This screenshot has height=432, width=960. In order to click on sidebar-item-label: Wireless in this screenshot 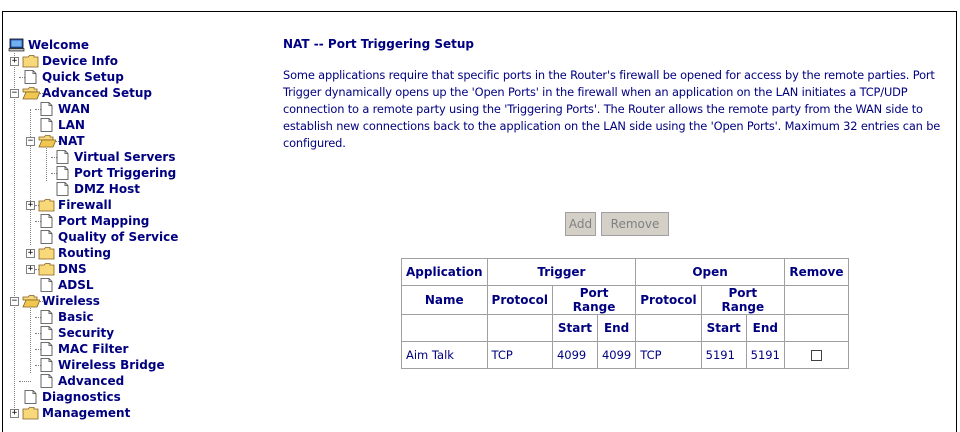, I will do `click(71, 301)`.